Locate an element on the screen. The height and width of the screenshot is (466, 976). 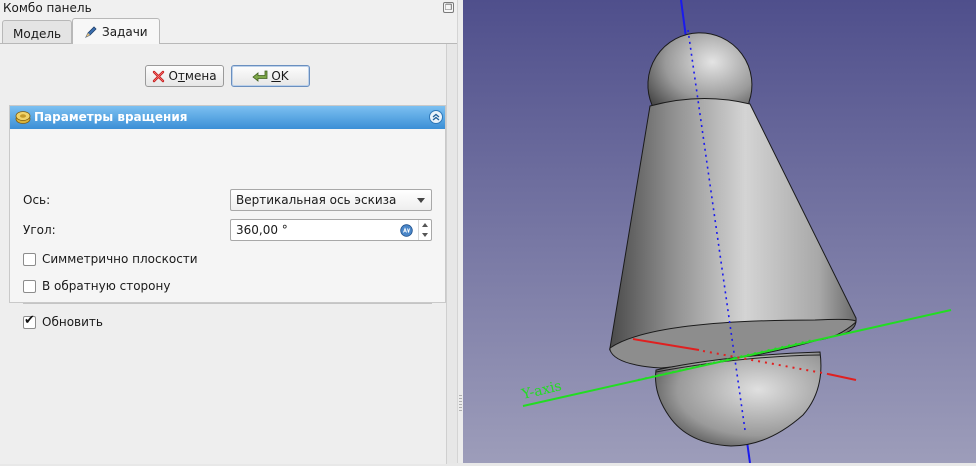
ok-button: OK is located at coordinates (270, 76).